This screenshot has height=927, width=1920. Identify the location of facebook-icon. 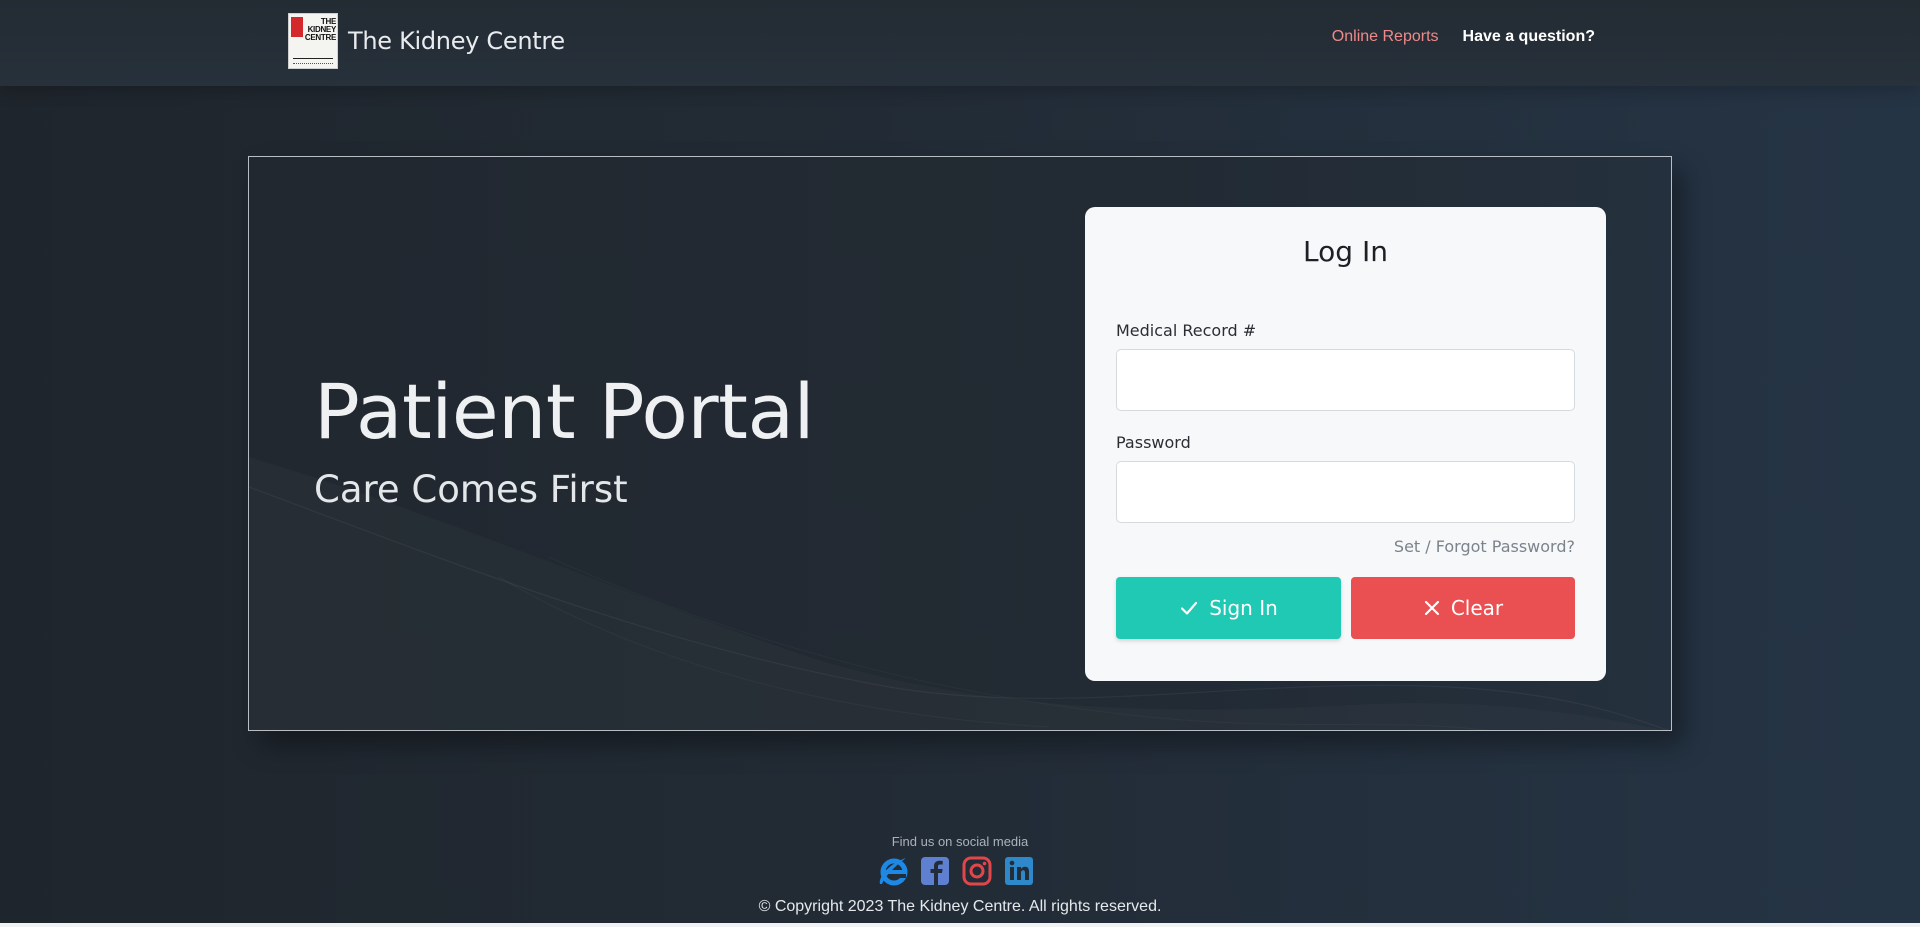
(935, 871).